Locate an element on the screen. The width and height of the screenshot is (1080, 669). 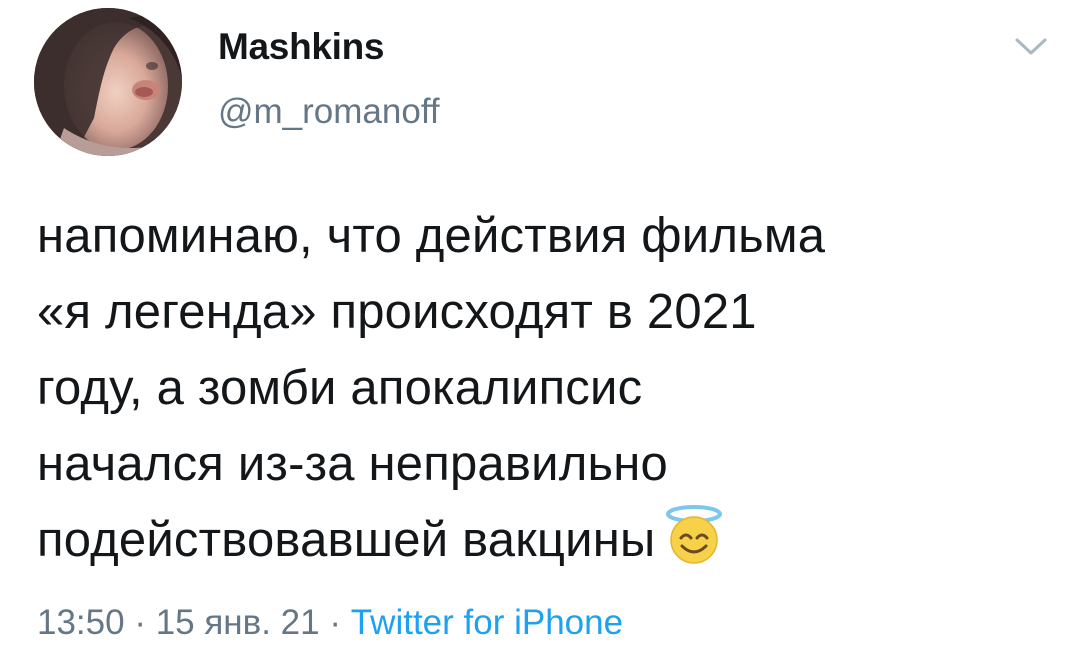
tweet-text-line: начался из-за неправильно is located at coordinates (352, 464).